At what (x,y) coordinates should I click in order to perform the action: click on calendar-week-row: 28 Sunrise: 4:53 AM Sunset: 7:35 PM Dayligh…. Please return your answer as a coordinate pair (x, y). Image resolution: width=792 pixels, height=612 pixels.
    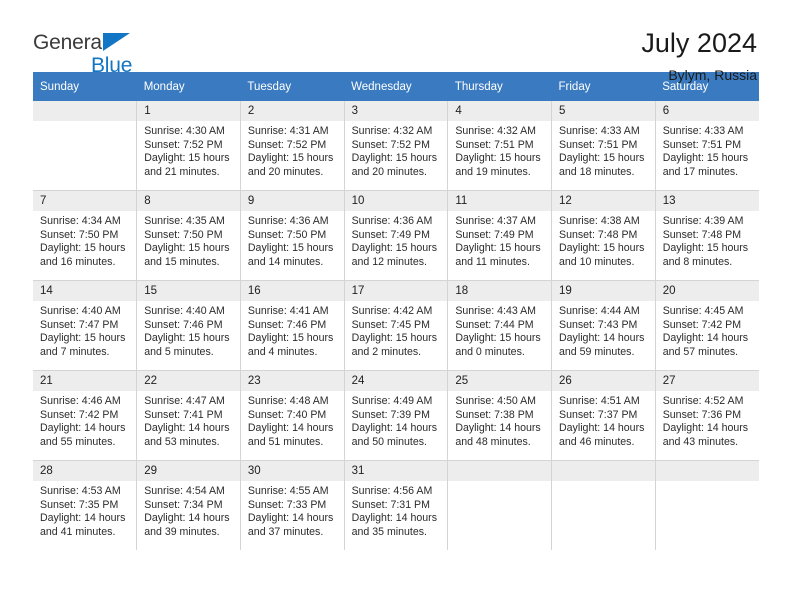
    Looking at the image, I should click on (396, 505).